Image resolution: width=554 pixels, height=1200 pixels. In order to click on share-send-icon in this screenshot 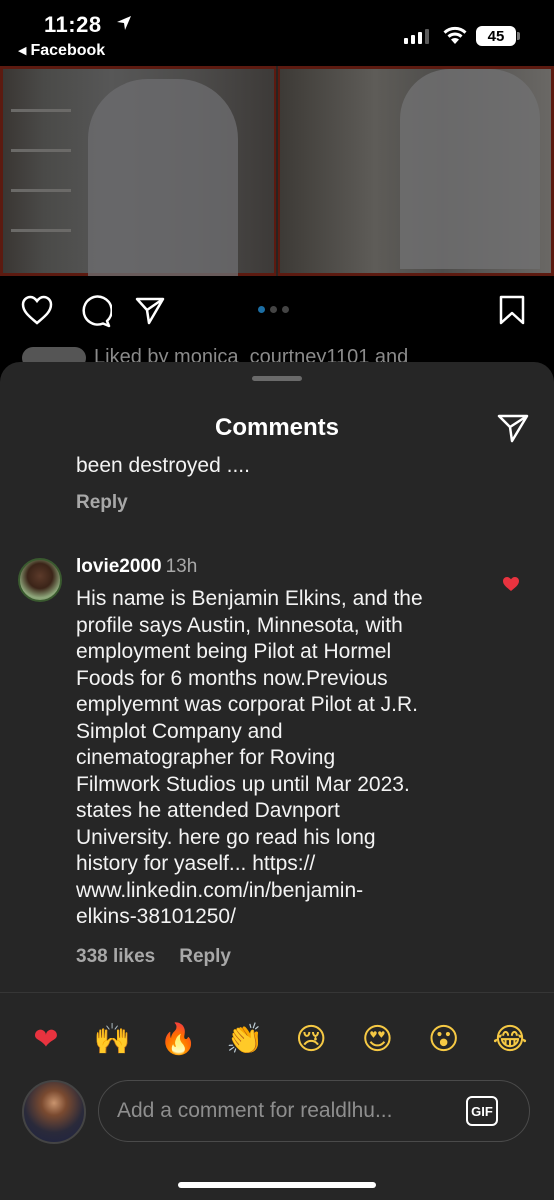, I will do `click(513, 428)`.